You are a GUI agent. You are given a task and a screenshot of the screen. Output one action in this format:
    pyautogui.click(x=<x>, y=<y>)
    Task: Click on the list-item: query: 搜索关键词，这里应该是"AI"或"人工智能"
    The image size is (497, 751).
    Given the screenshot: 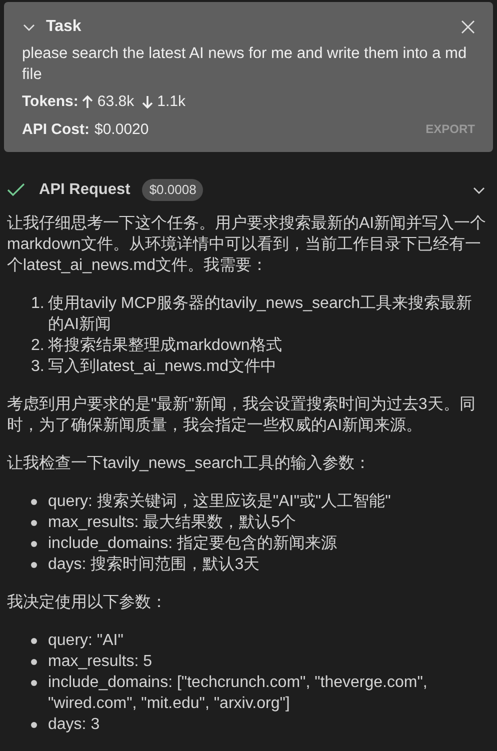 What is the action you would take?
    pyautogui.click(x=219, y=502)
    